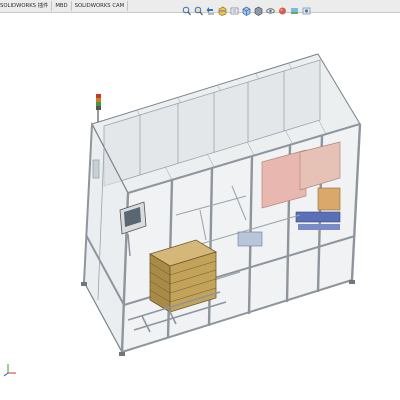 The width and height of the screenshot is (400, 400). What do you see at coordinates (183, 276) in the screenshot?
I see `pallet-box-stack` at bounding box center [183, 276].